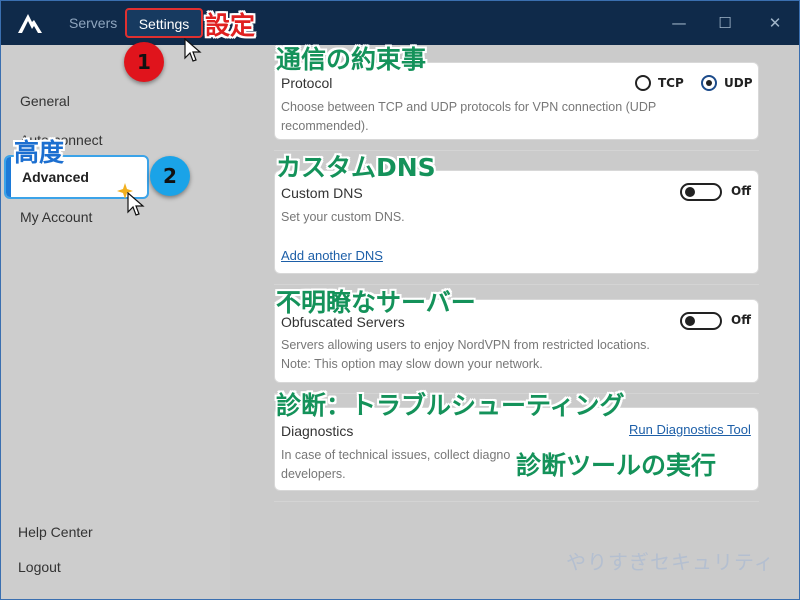 The image size is (800, 600). What do you see at coordinates (356, 167) in the screenshot?
I see `annotation-custom-dns: カスタムDNS` at bounding box center [356, 167].